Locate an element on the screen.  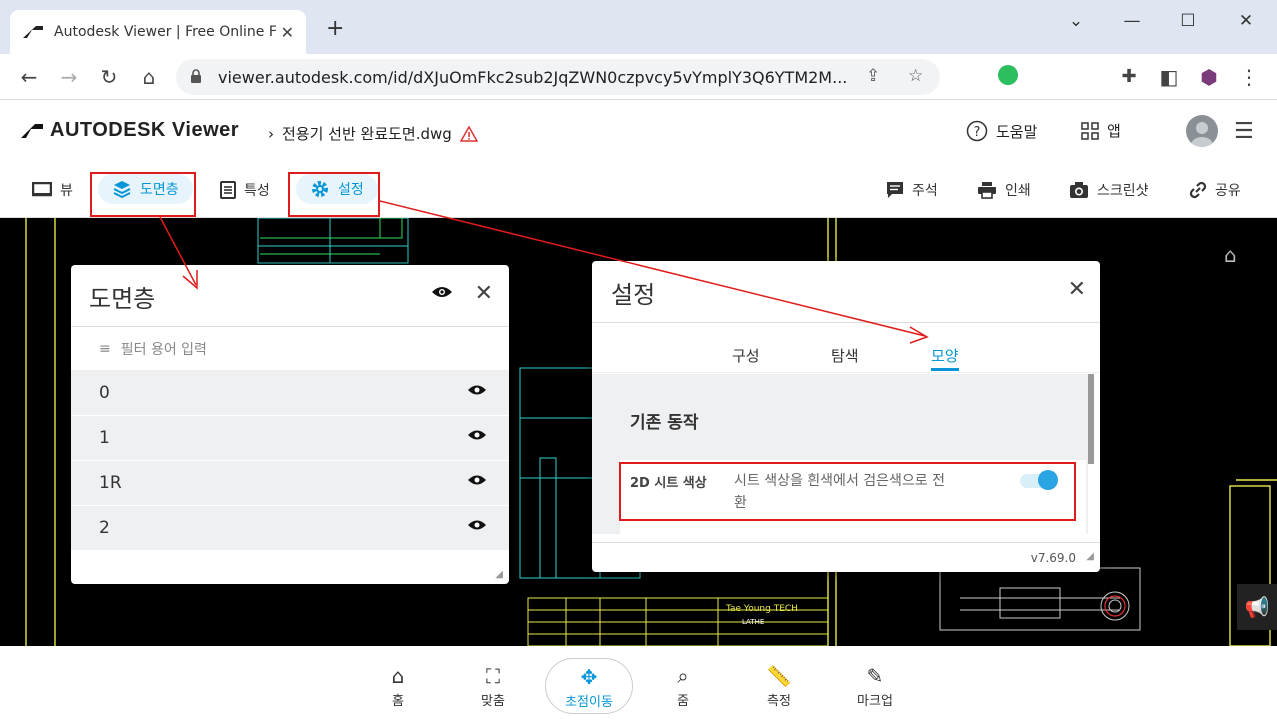
pan-tool-button: ✥ 초점이동 is located at coordinates (589, 686).